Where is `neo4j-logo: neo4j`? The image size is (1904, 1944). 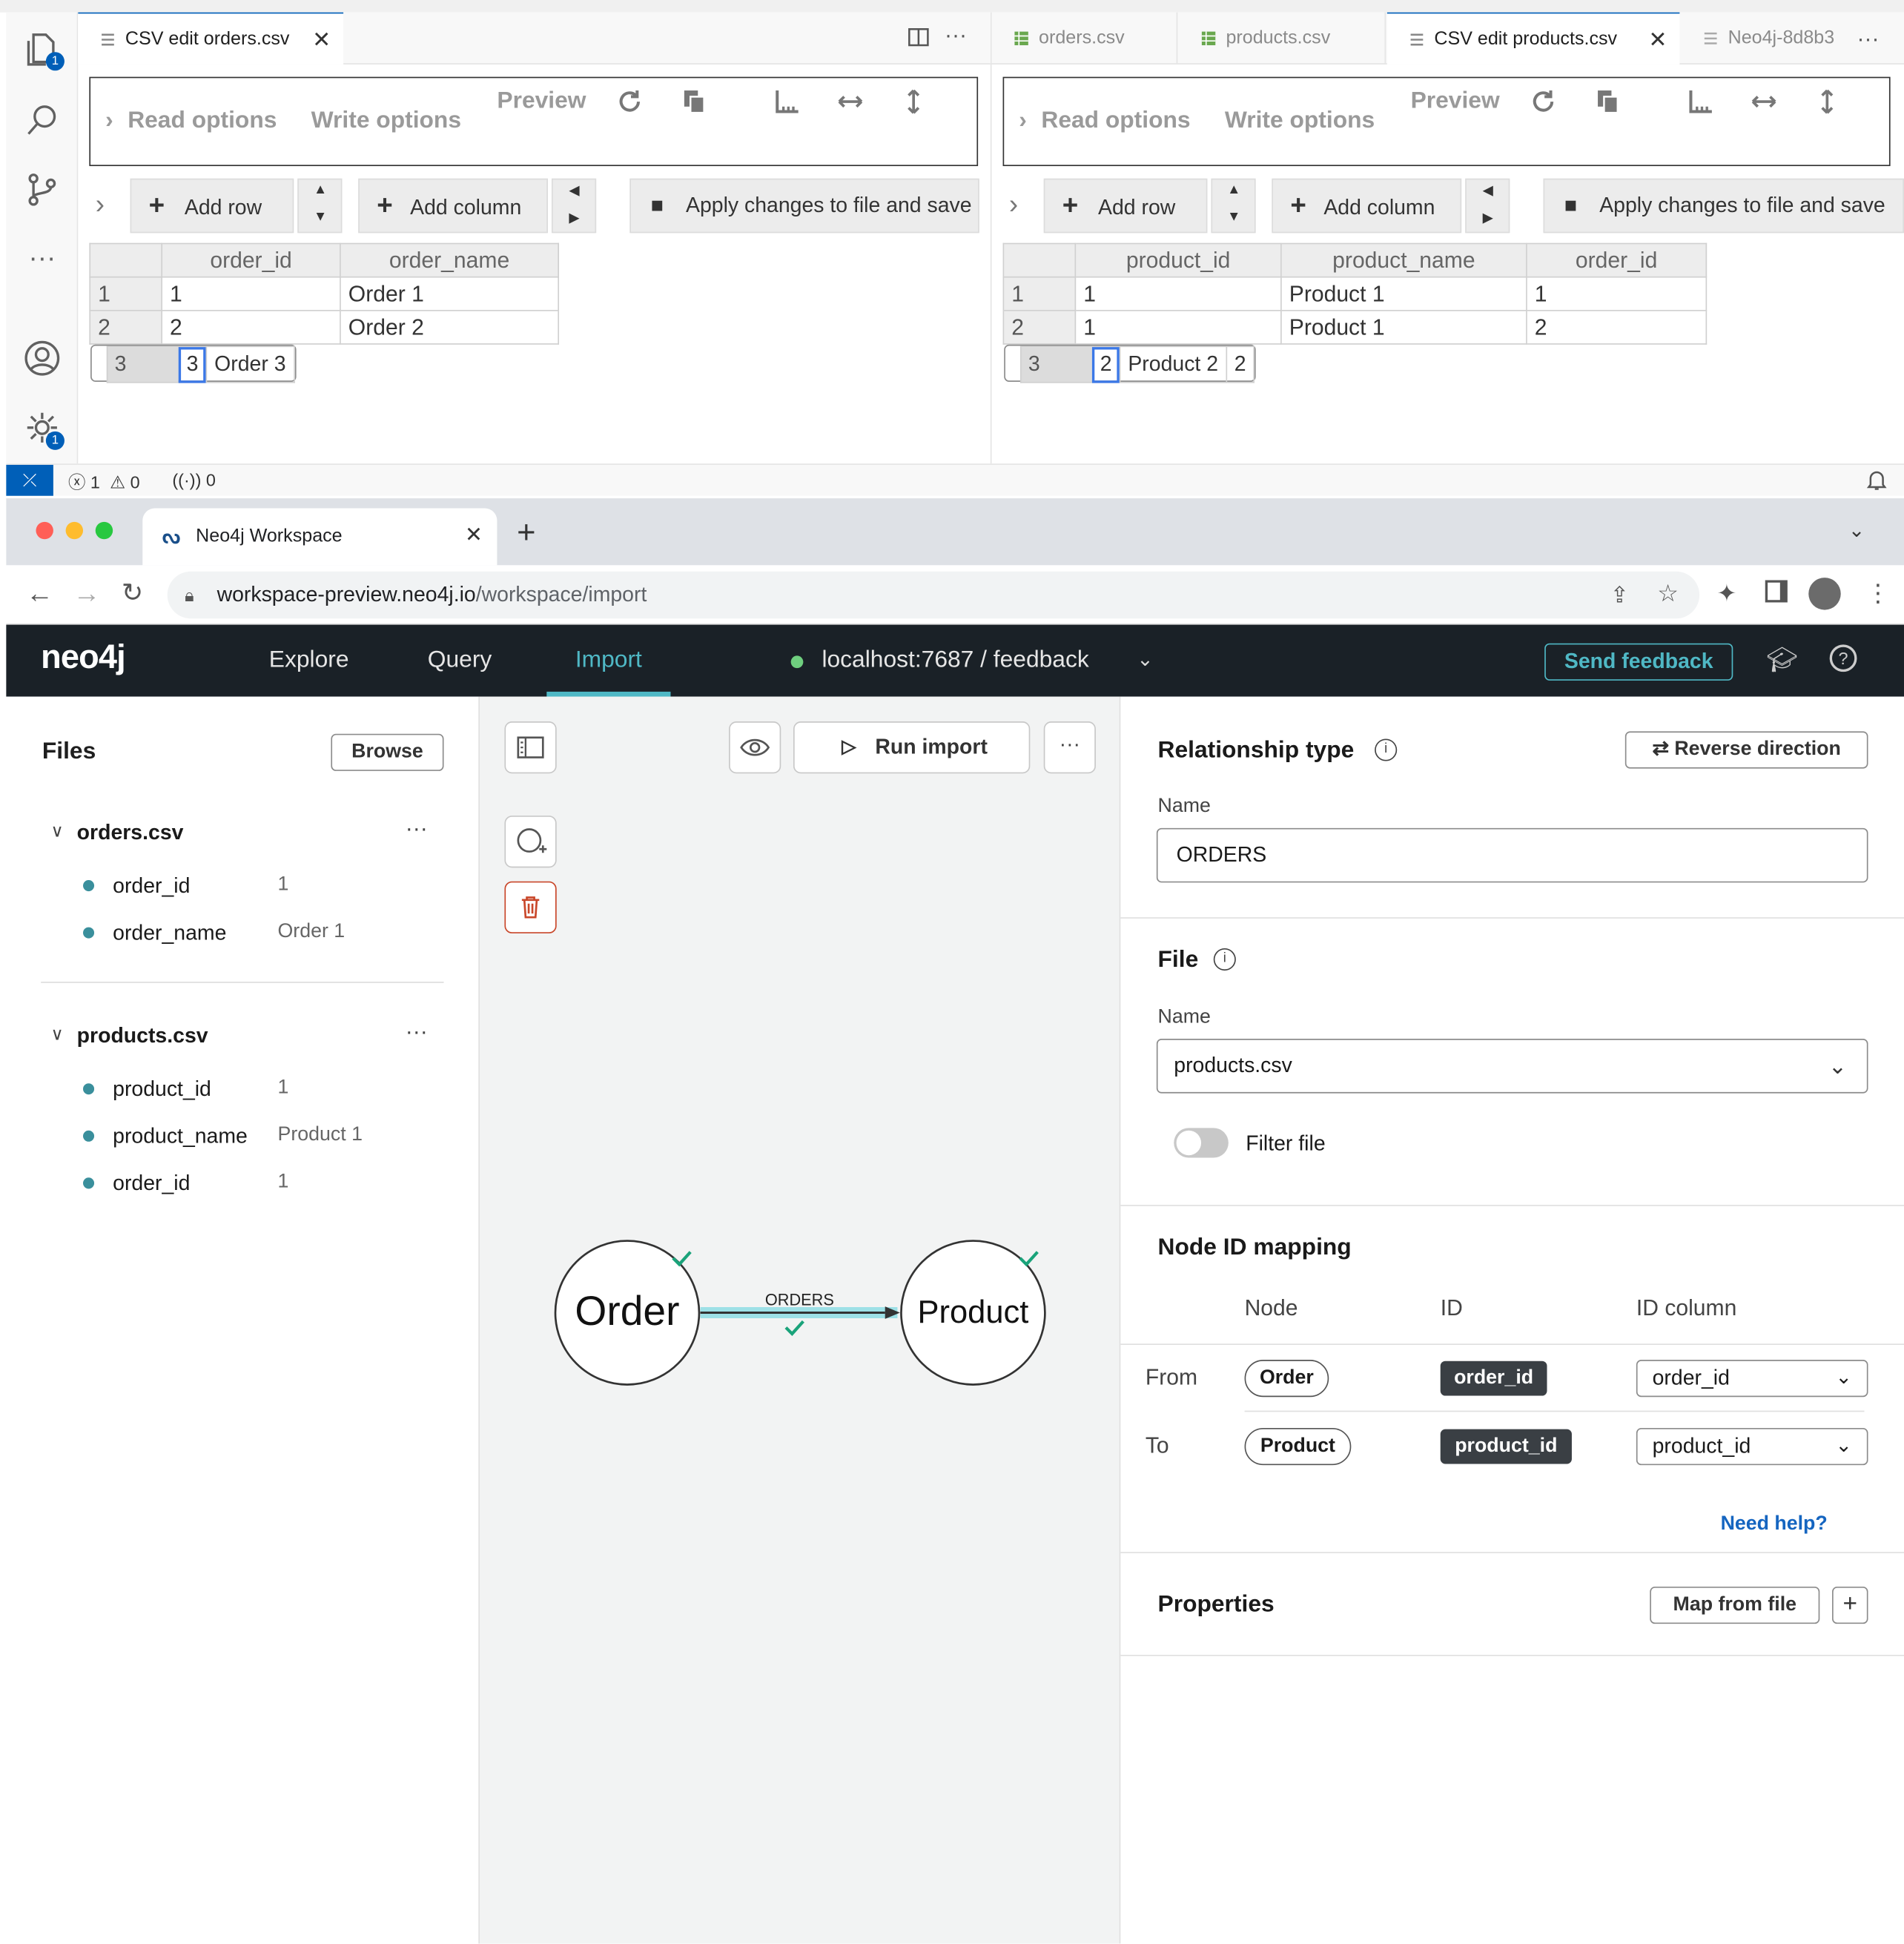 neo4j-logo: neo4j is located at coordinates (83, 657).